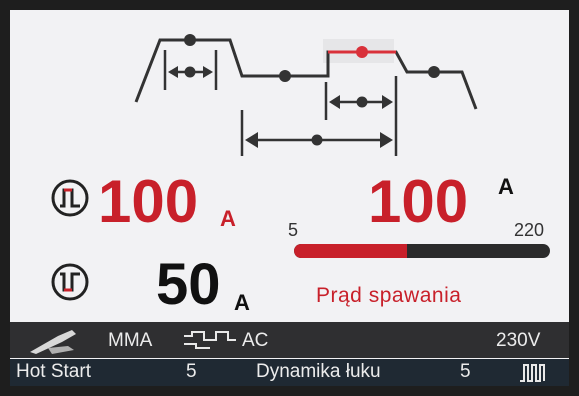 This screenshot has height=396, width=579. What do you see at coordinates (53, 342) in the screenshot?
I see `electrode-holder-icon` at bounding box center [53, 342].